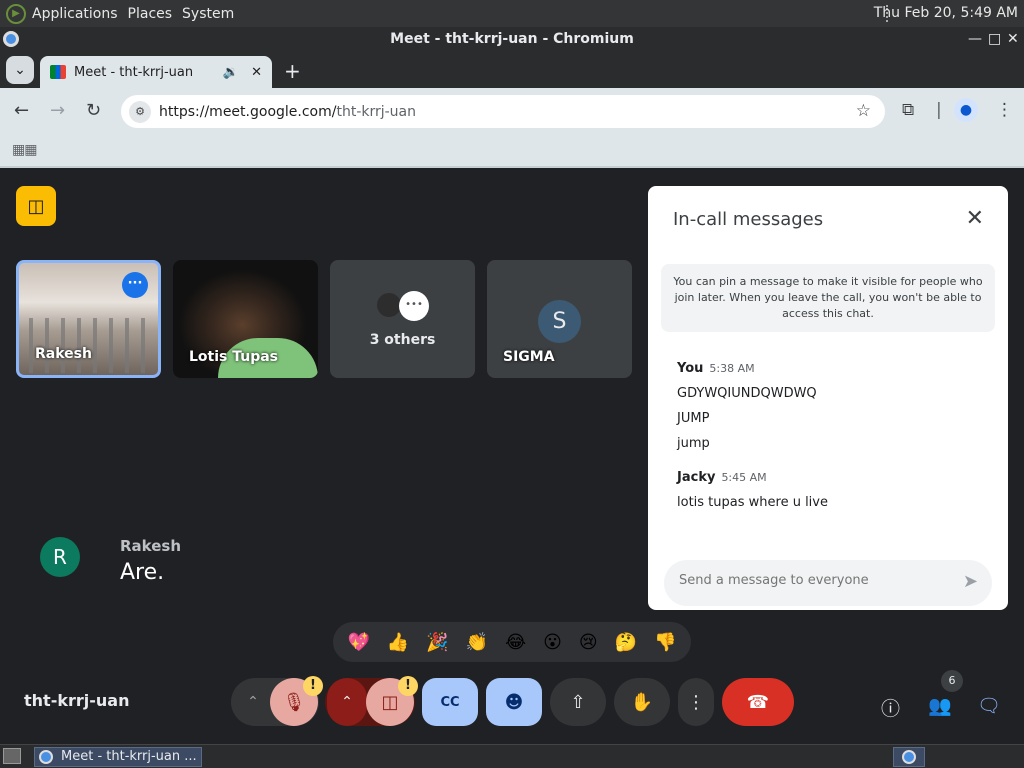 The height and width of the screenshot is (768, 1024). What do you see at coordinates (908, 110) in the screenshot?
I see `extensions-icon: ⧉` at bounding box center [908, 110].